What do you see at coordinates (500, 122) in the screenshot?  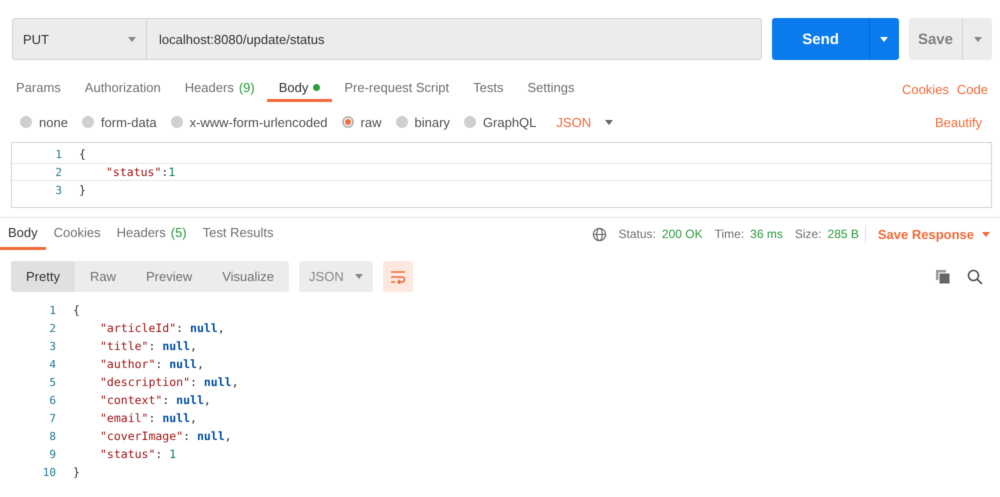 I see `body-type-radio: GraphQL` at bounding box center [500, 122].